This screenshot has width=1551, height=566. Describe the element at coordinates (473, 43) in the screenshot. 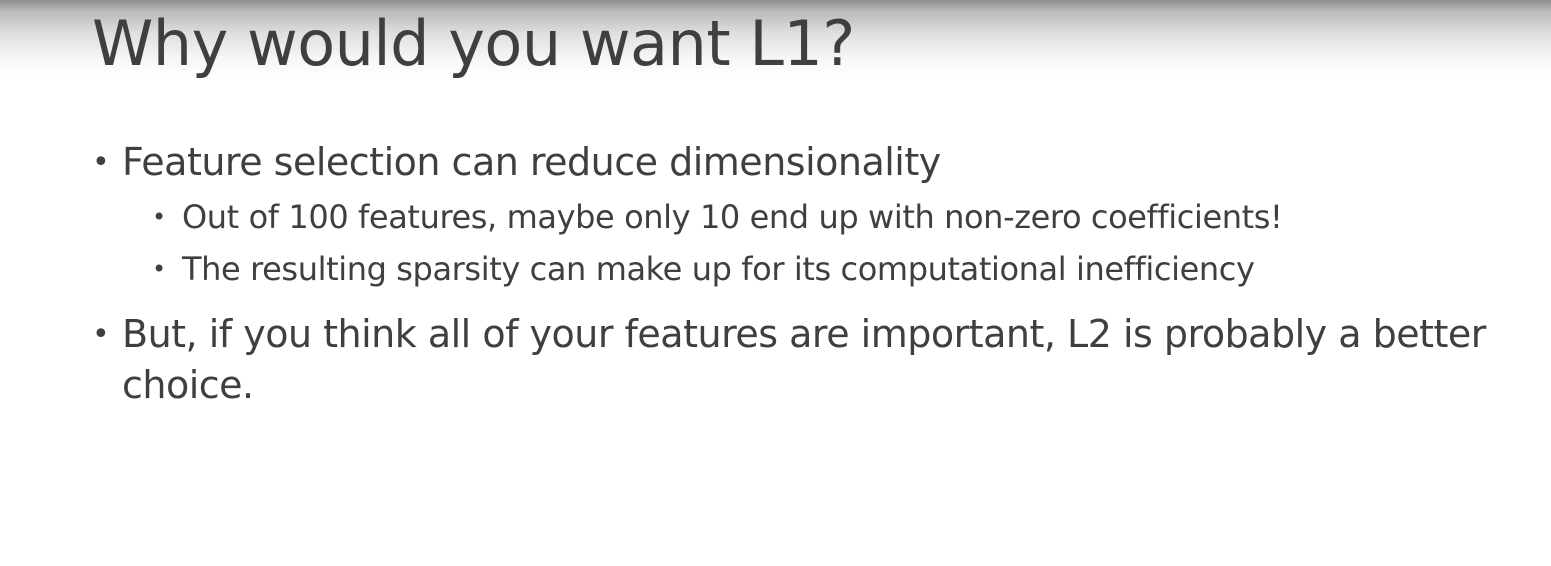

I see `slide-title: Why would you want L1?` at that location.